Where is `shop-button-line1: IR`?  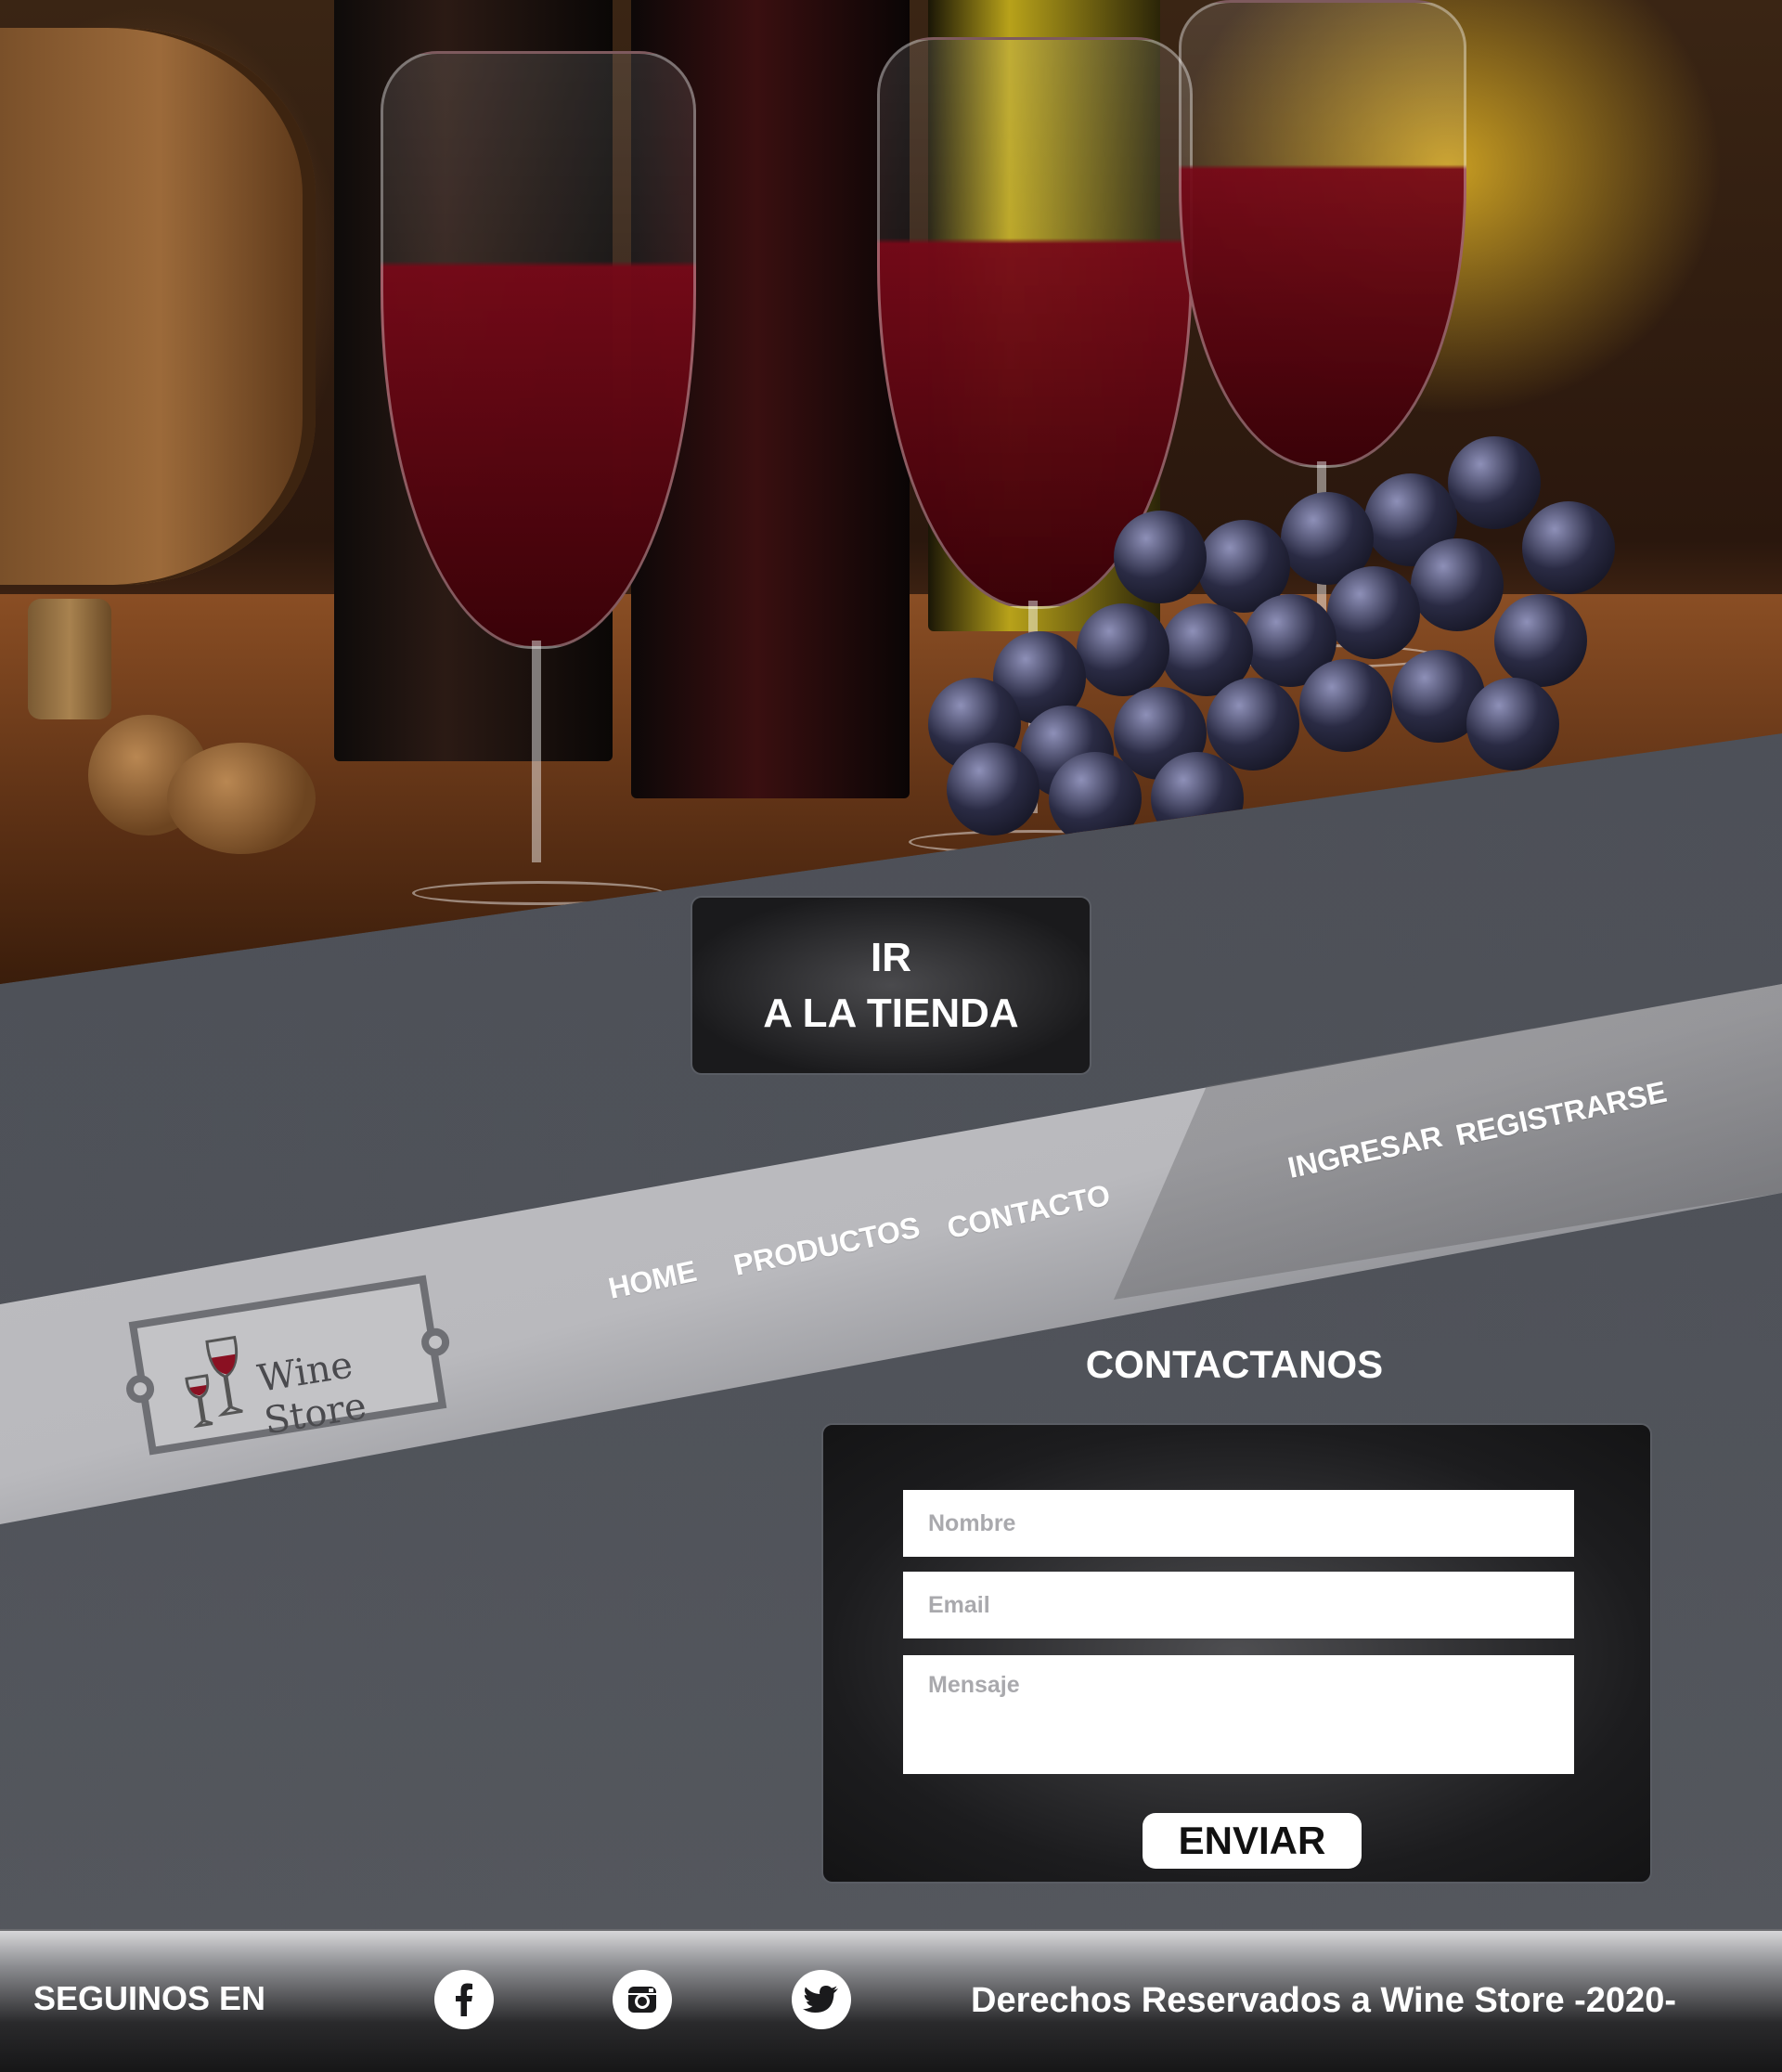 shop-button-line1: IR is located at coordinates (891, 957).